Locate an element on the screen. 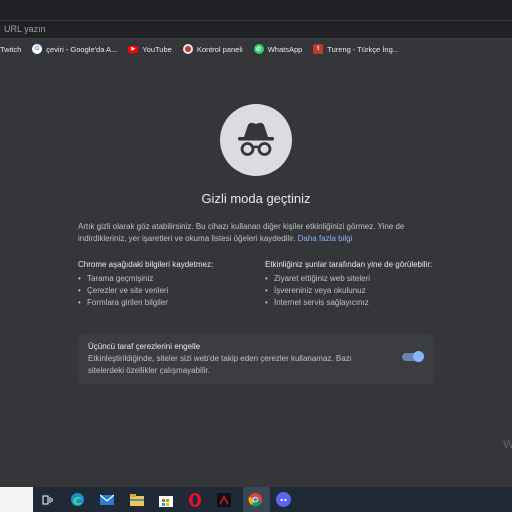 Image resolution: width=512 pixels, height=512 pixels. list-item: Ziyaret ettiğiniz web siteleri is located at coordinates (350, 279).